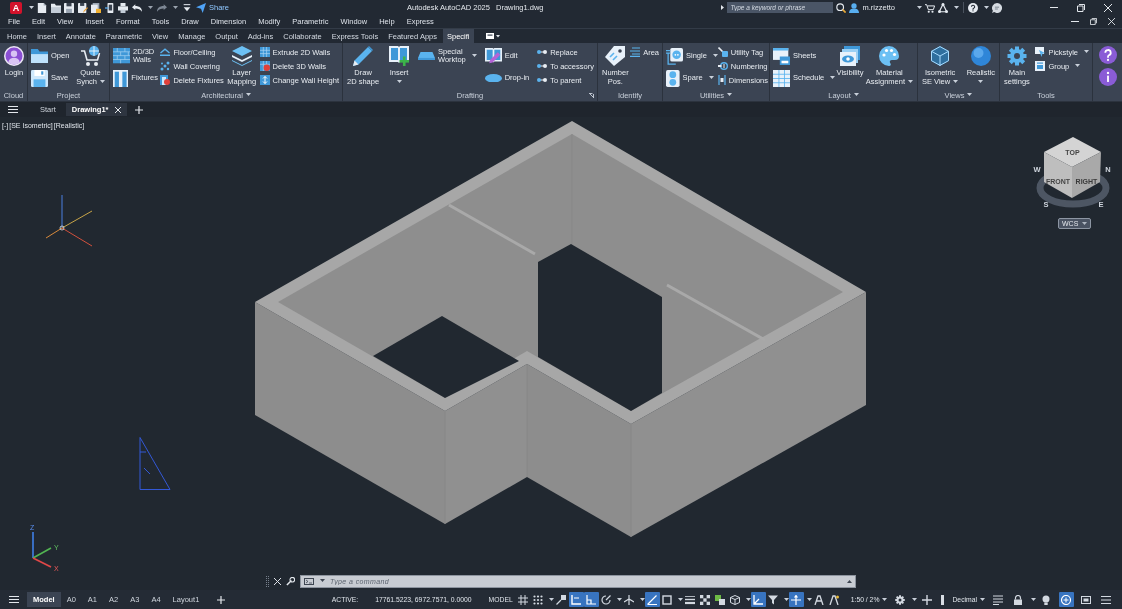 The height and width of the screenshot is (609, 1122). What do you see at coordinates (39, 56) in the screenshot?
I see `folder-icon` at bounding box center [39, 56].